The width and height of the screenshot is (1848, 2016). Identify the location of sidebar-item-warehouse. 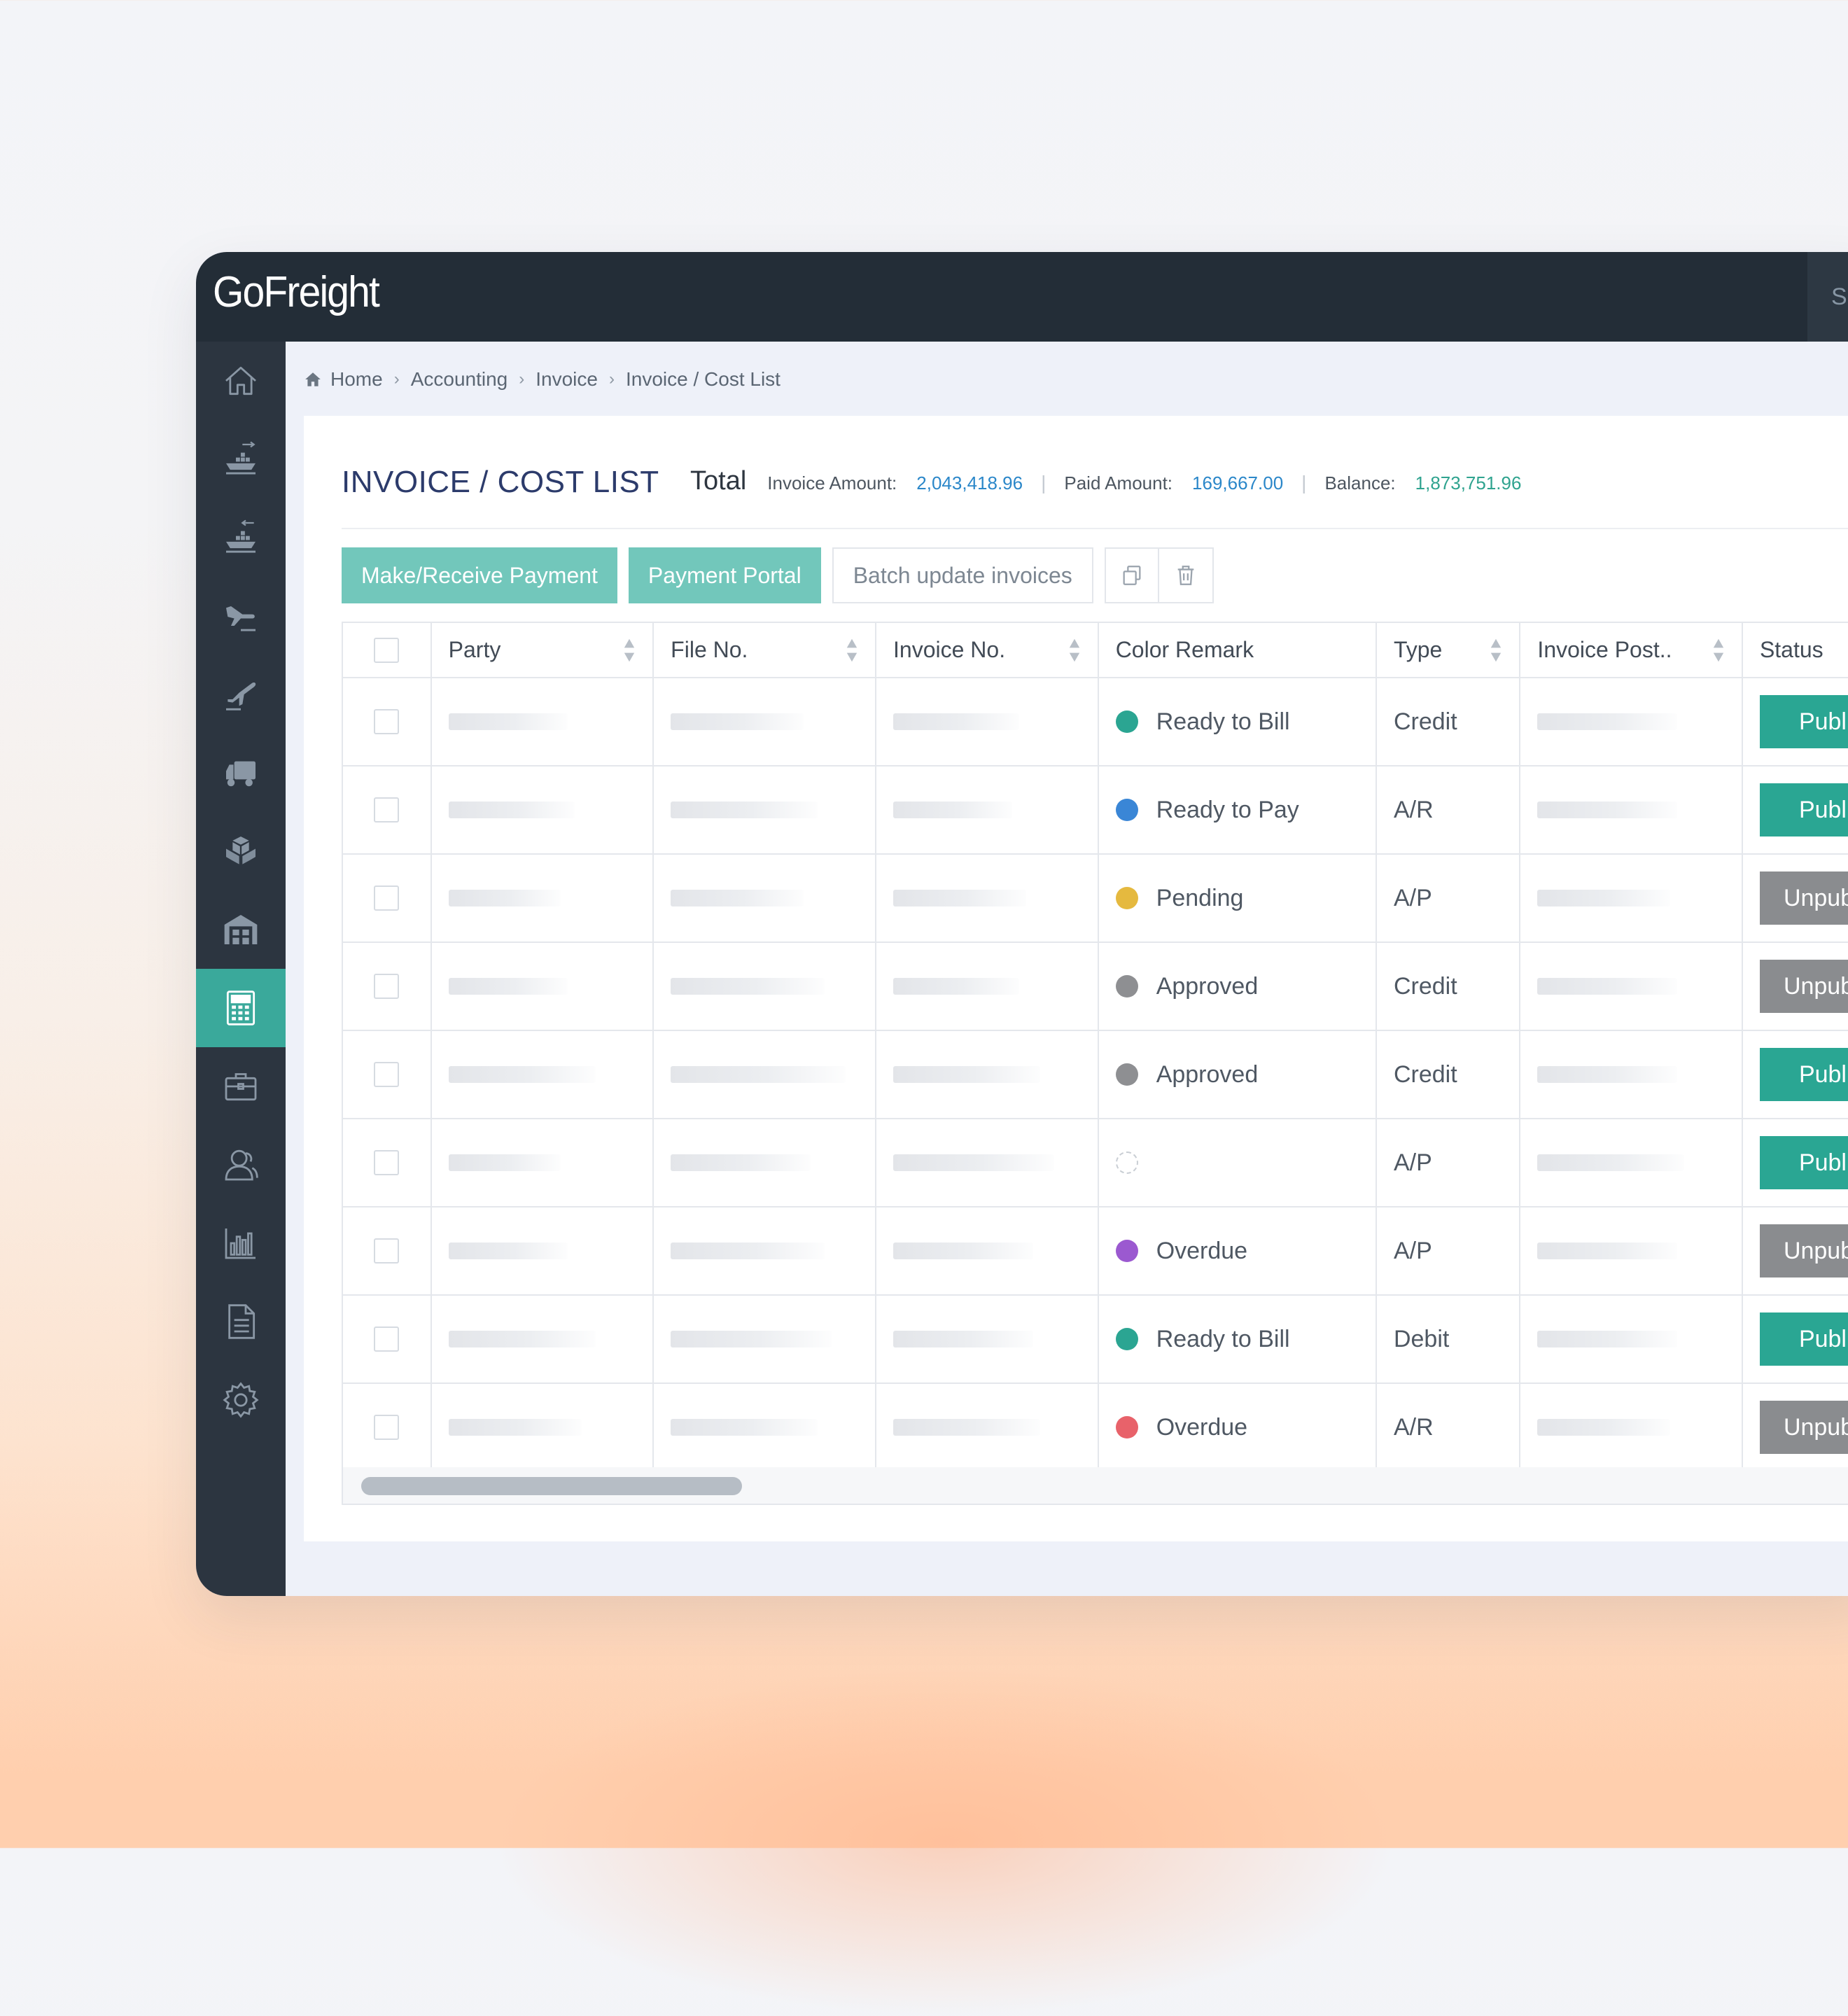
(241, 929).